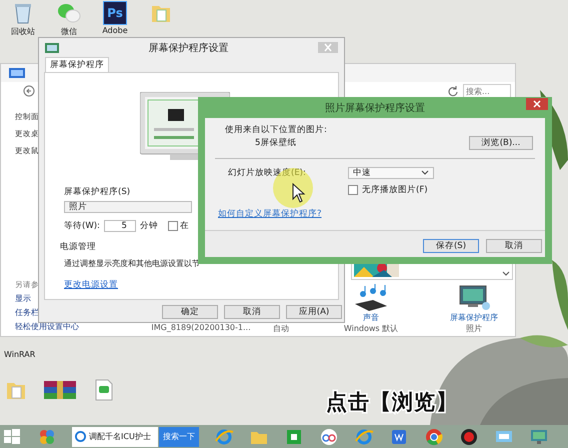  I want to click on icon-label: 回收站, so click(23, 31).